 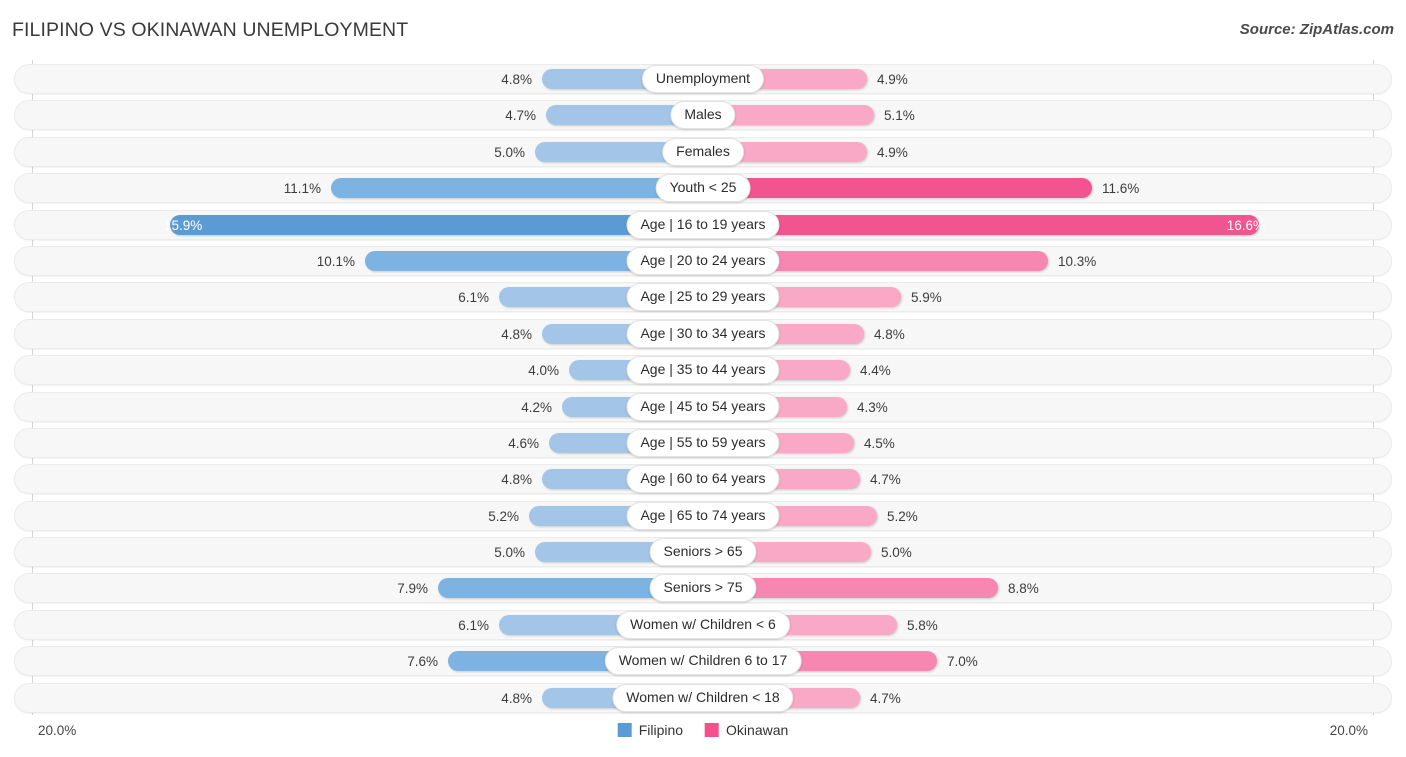 I want to click on row-half-okinawan: 5.2%, so click(x=1047, y=516).